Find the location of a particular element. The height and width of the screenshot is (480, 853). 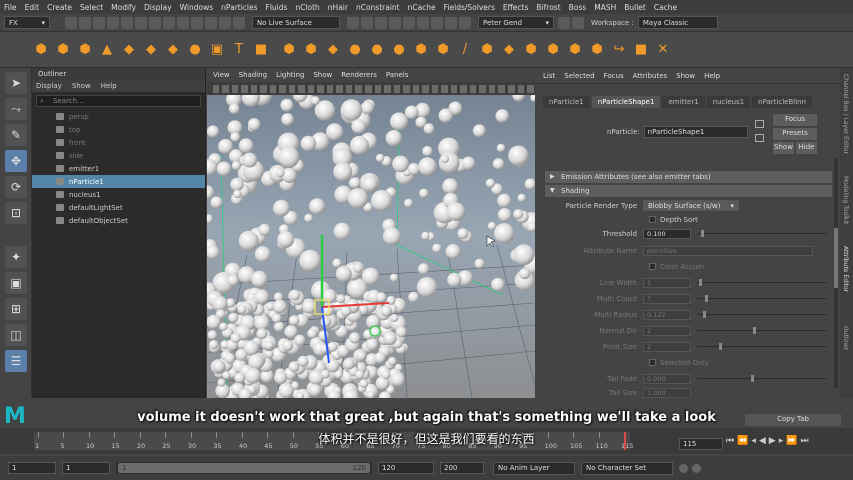

nrigid-icon: ⬢ is located at coordinates (311, 50).